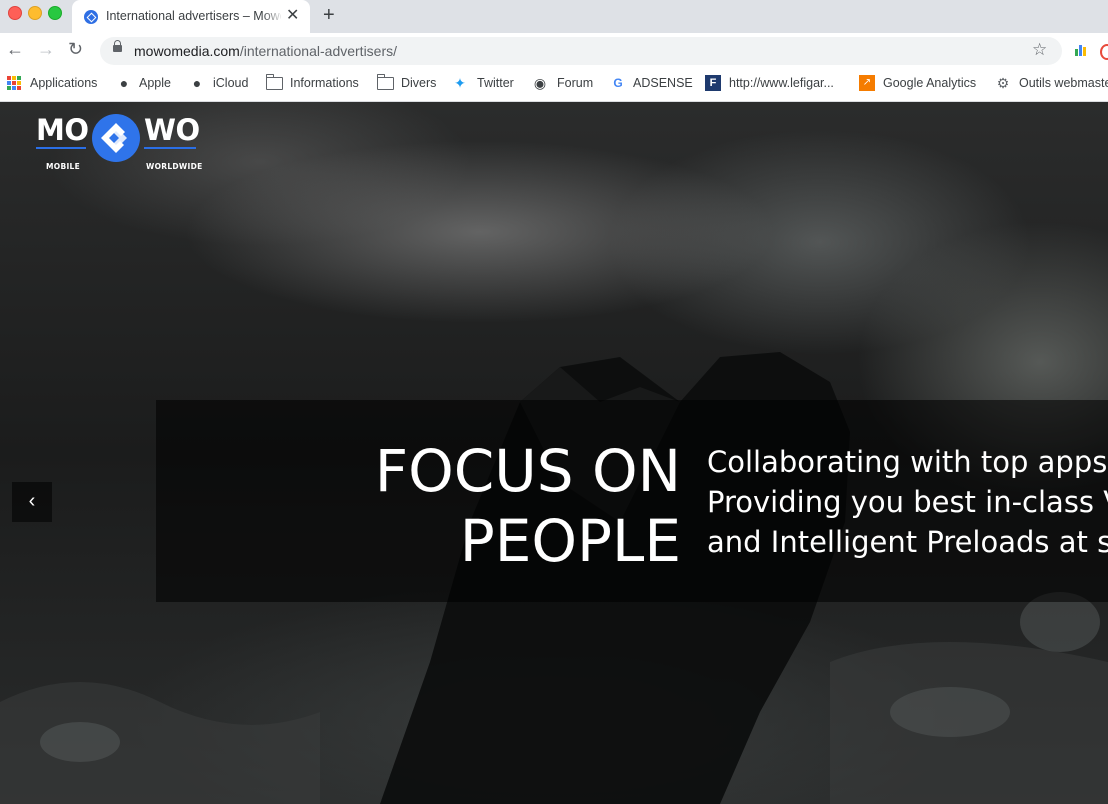 The width and height of the screenshot is (1108, 804). Describe the element at coordinates (329, 15) in the screenshot. I see `new-tab-icon: +` at that location.